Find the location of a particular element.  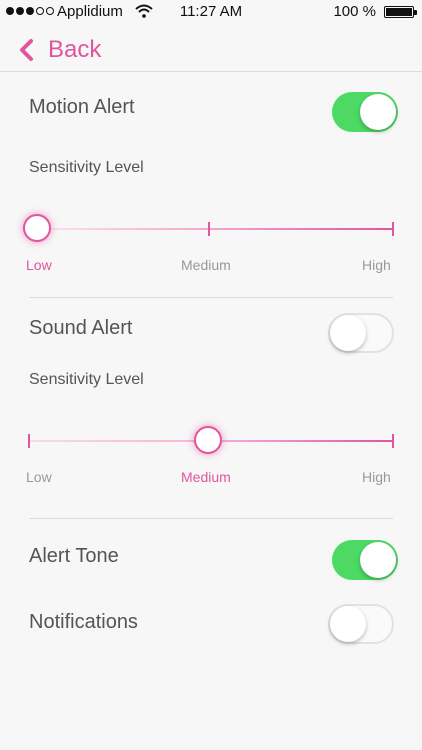

back-label: Back is located at coordinates (75, 49).